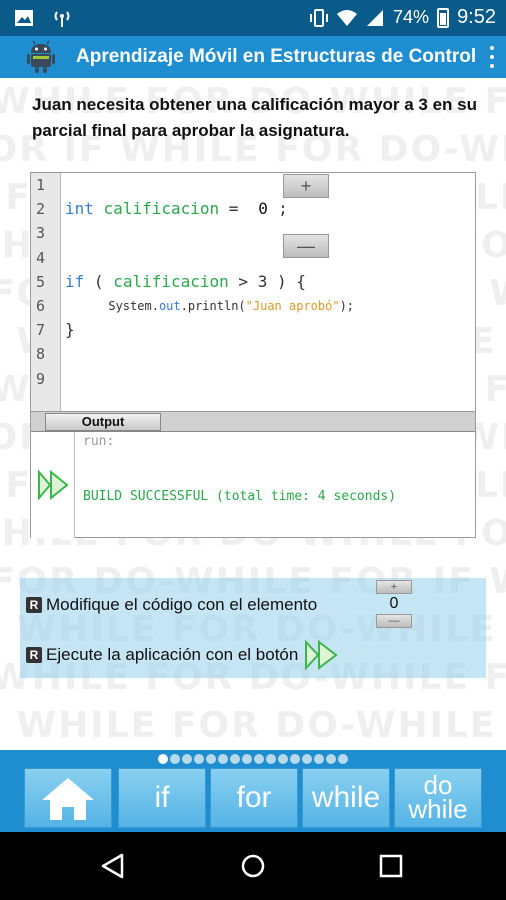 The image size is (506, 900). What do you see at coordinates (169, 305) in the screenshot?
I see `out-field: out` at bounding box center [169, 305].